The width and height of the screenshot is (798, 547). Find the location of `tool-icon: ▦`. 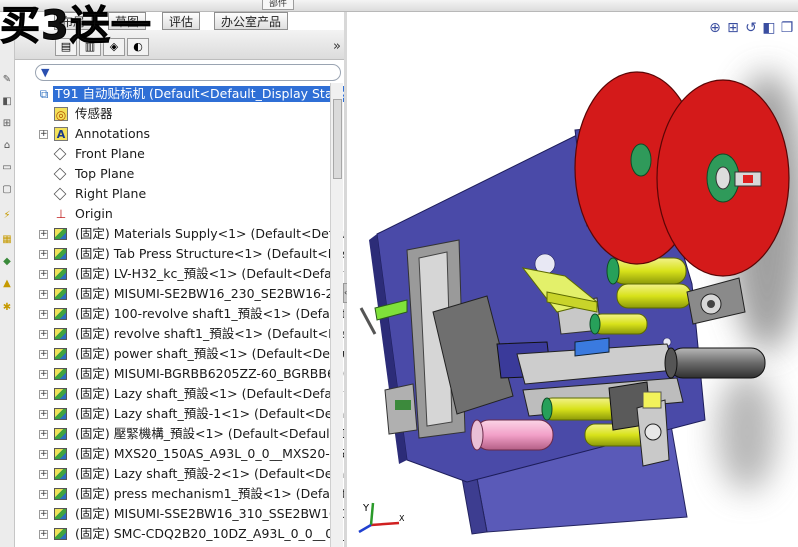

tool-icon: ▦ is located at coordinates (7, 240).